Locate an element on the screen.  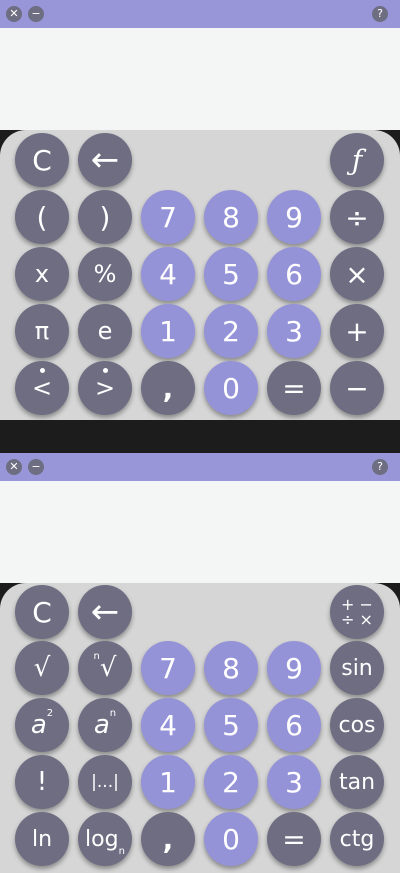
pi-button: π is located at coordinates (42, 331).